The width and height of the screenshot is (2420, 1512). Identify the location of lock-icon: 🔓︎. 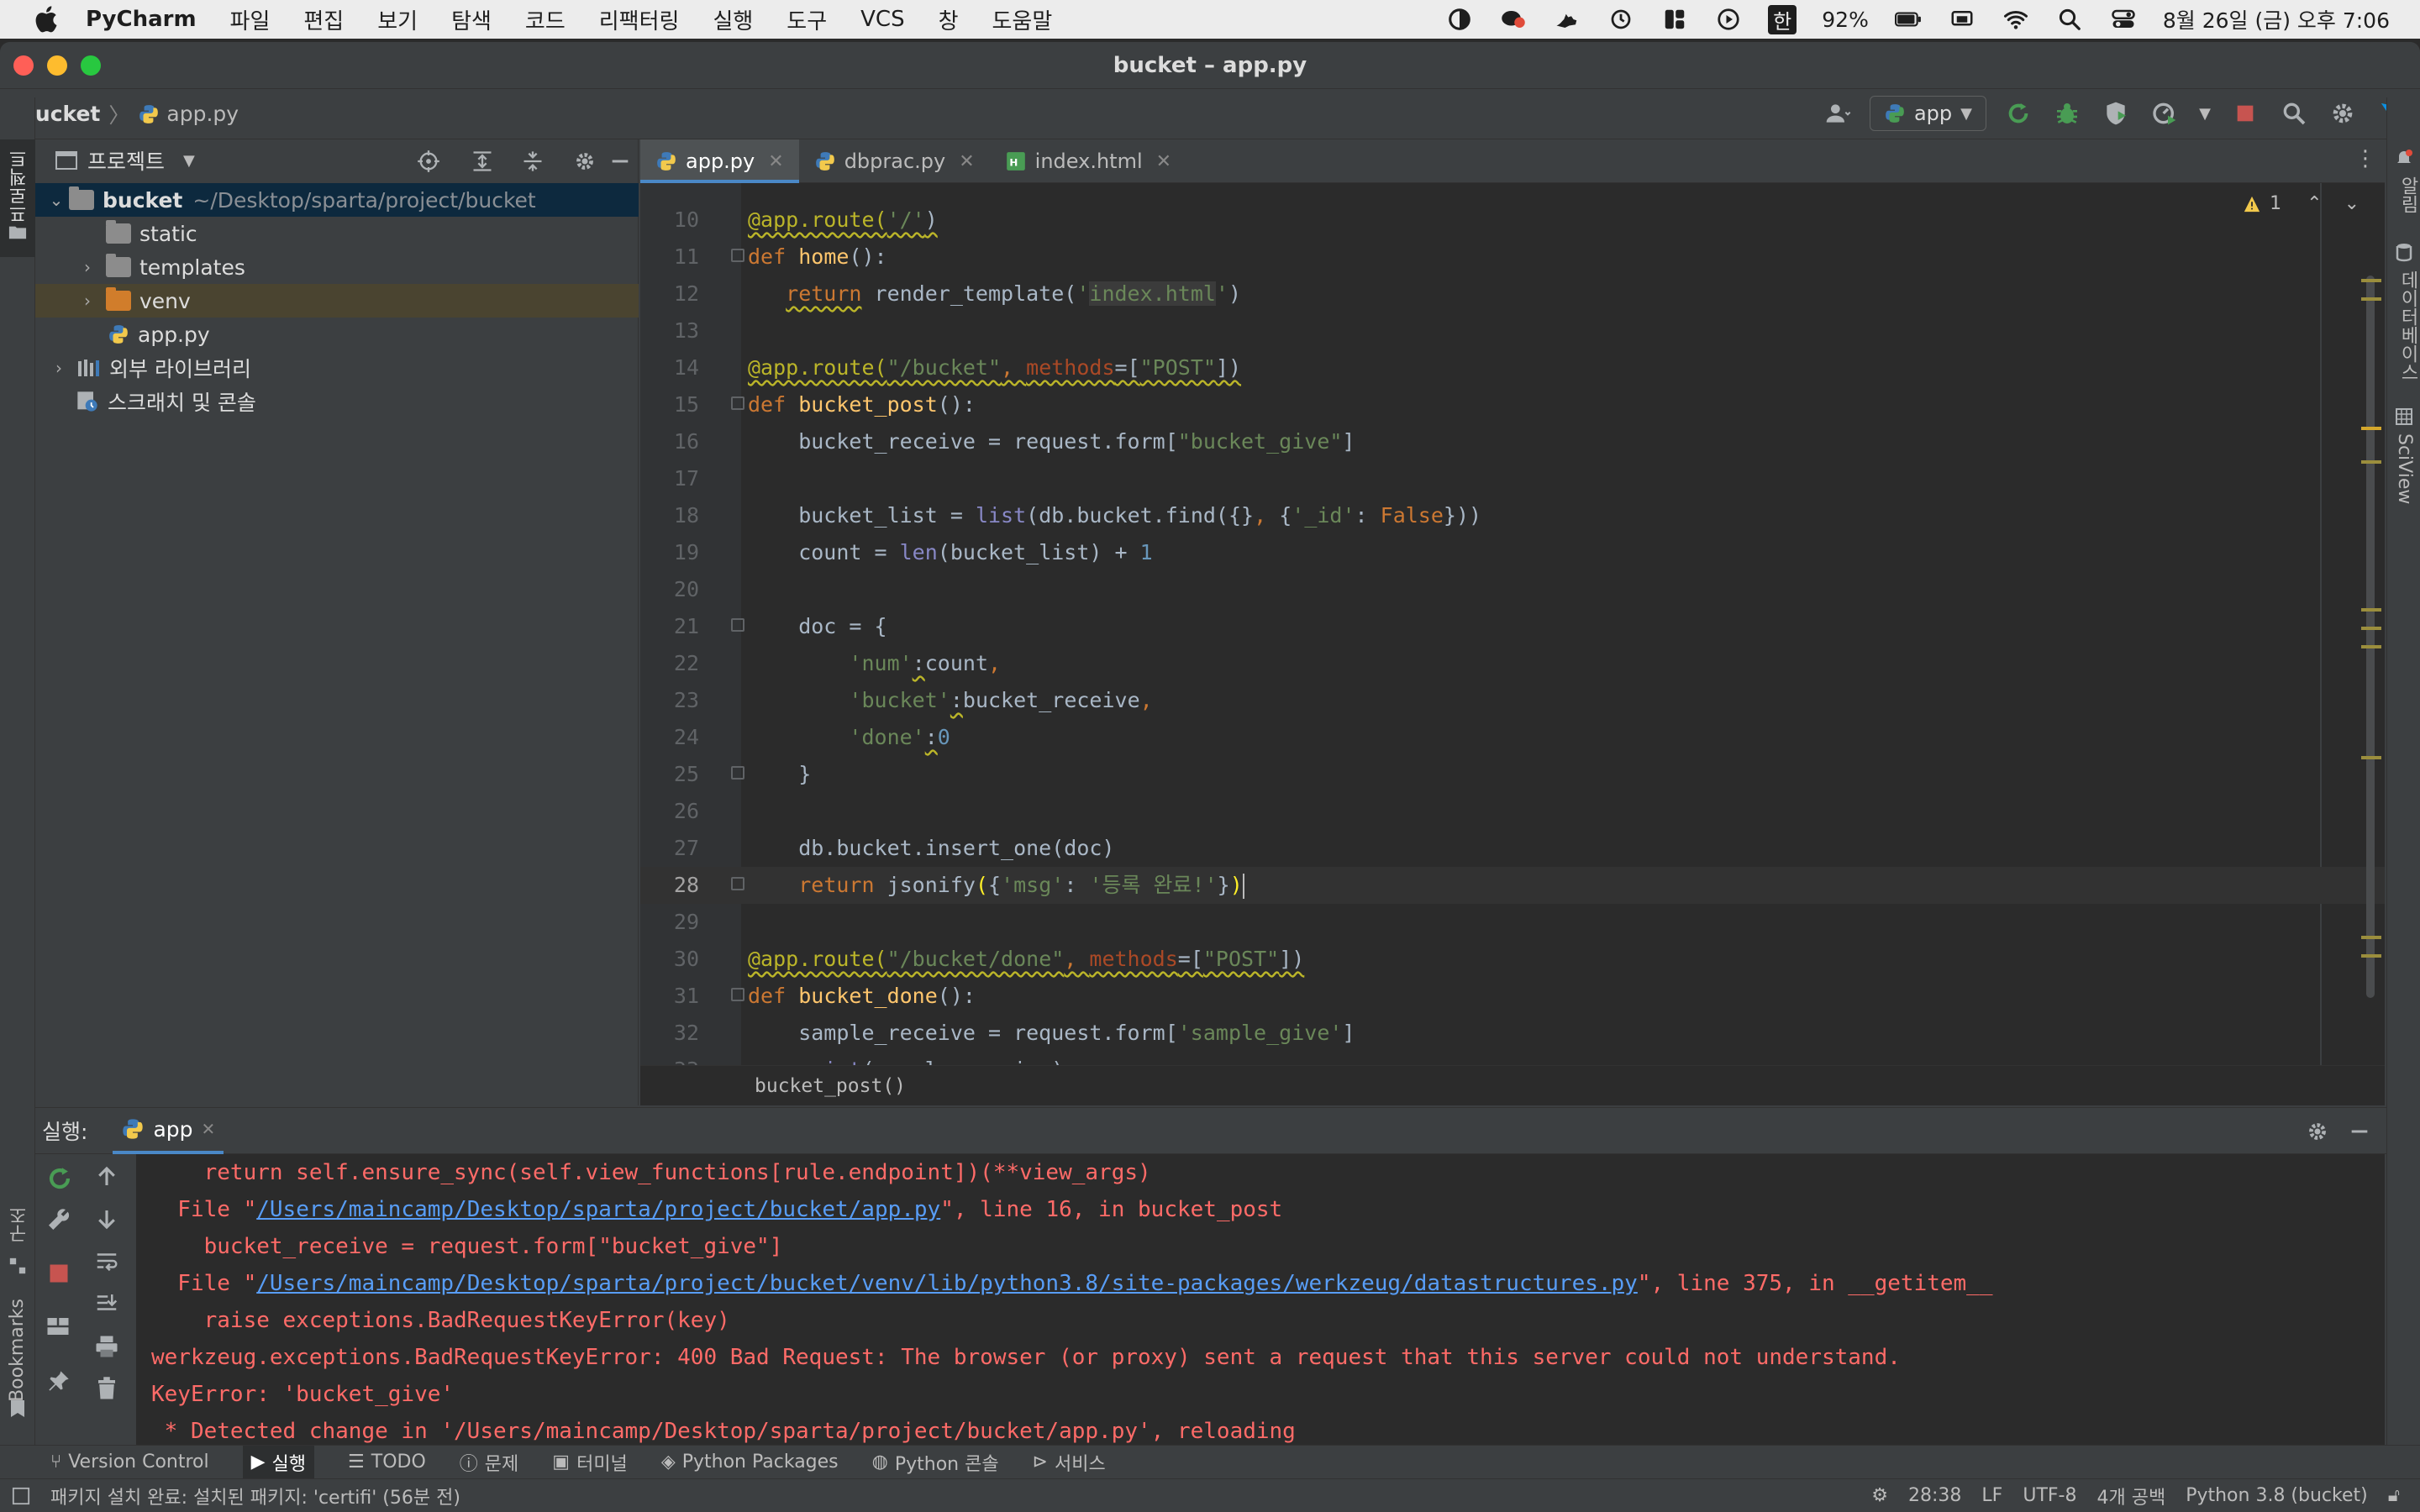
(2394, 1495).